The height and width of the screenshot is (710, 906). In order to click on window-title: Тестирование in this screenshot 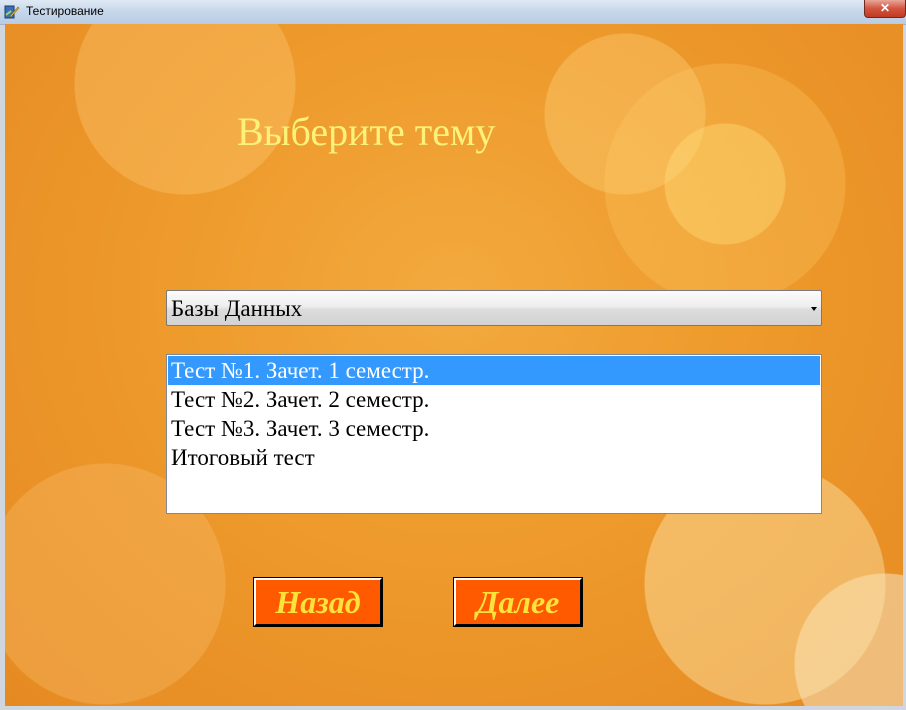, I will do `click(65, 11)`.